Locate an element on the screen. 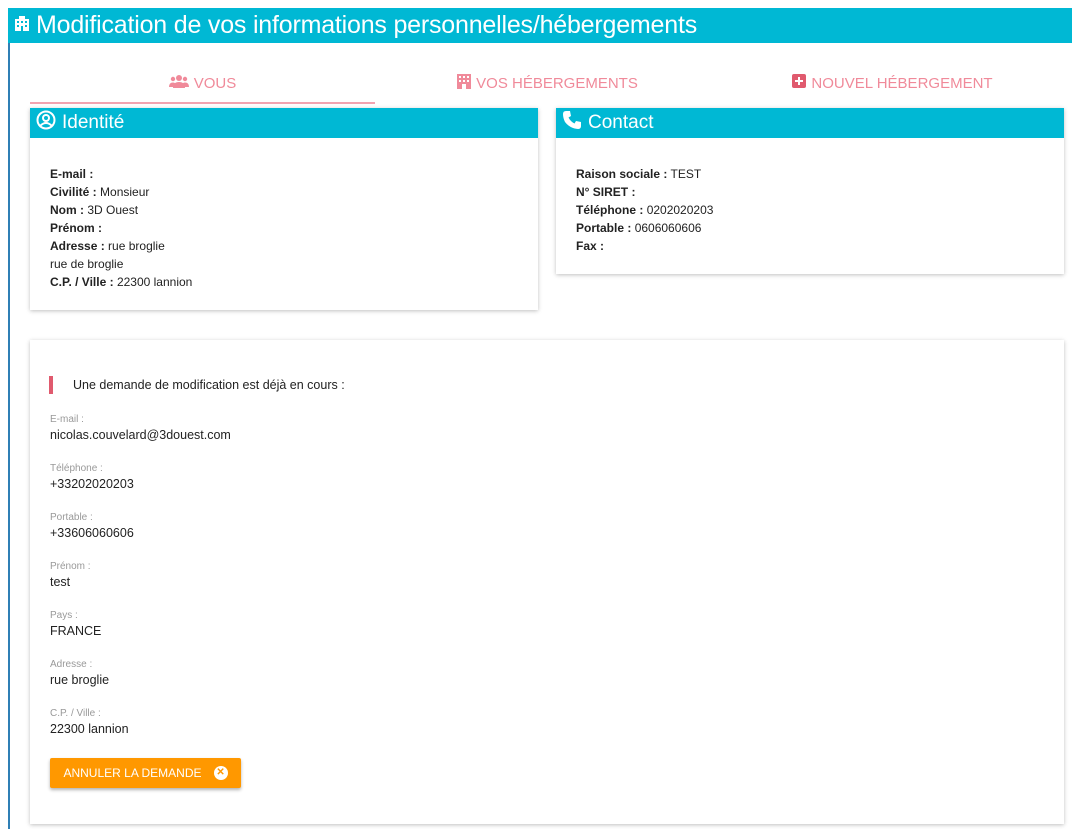  identity-row: Nom : 3D Ouest is located at coordinates (94, 210).